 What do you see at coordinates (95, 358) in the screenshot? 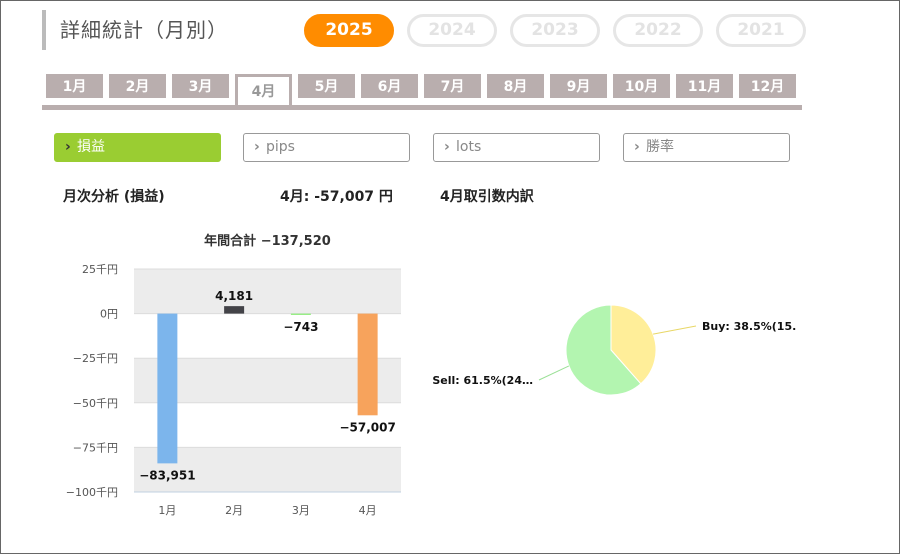
I see `y-tick-label: −25千円` at bounding box center [95, 358].